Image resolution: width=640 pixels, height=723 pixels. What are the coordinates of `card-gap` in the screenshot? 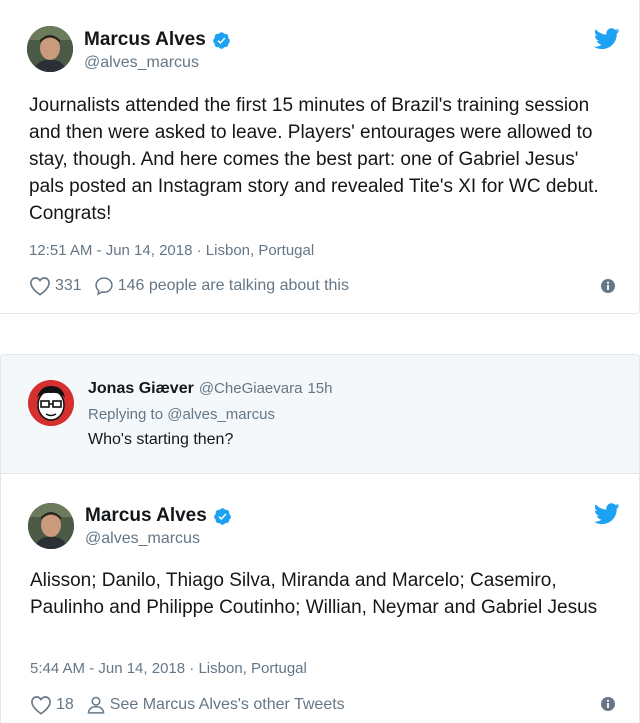 It's located at (320, 334).